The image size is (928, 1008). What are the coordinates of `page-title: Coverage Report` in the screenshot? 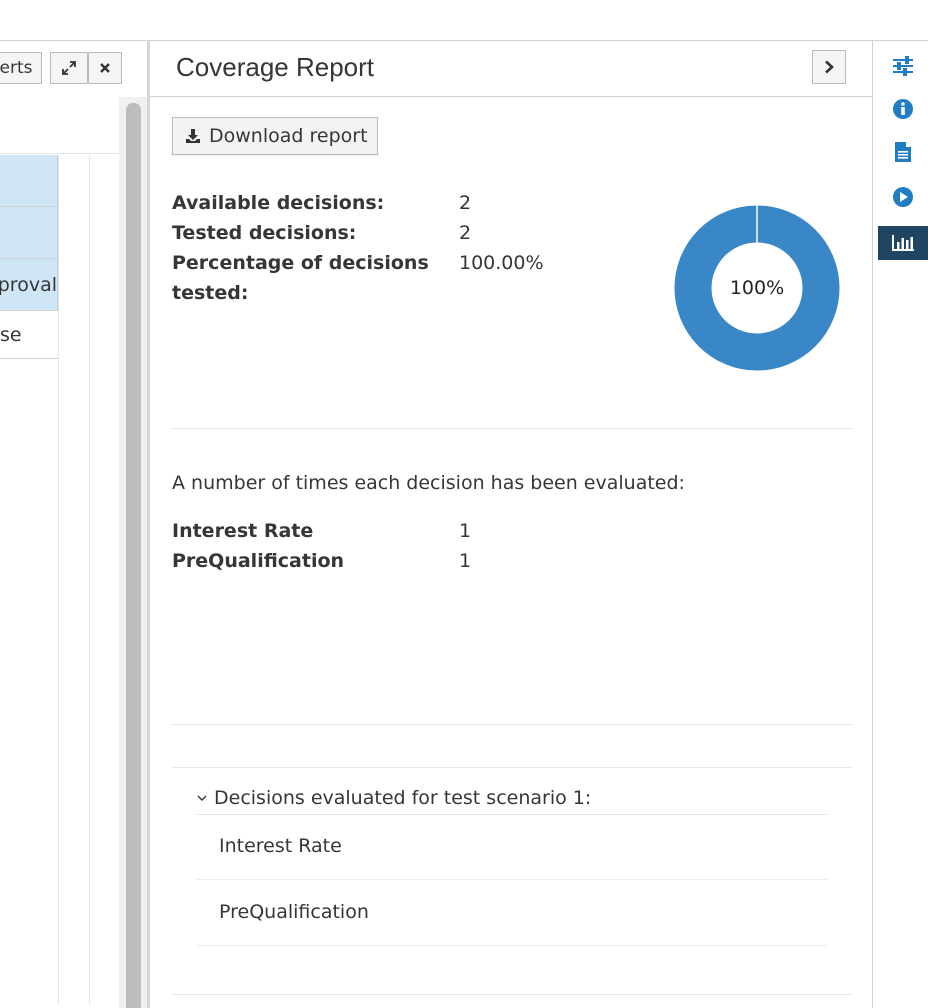 It's located at (275, 67).